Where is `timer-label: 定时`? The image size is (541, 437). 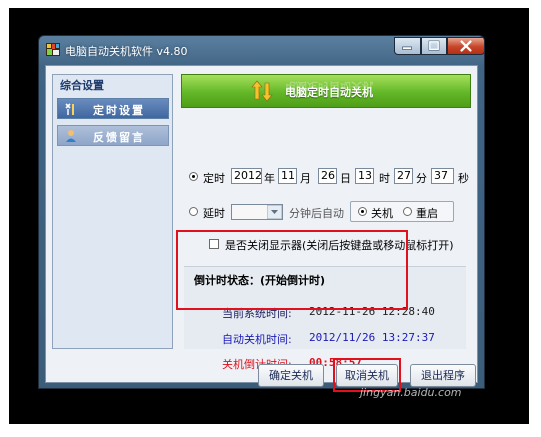
timer-label: 定时 is located at coordinates (214, 178).